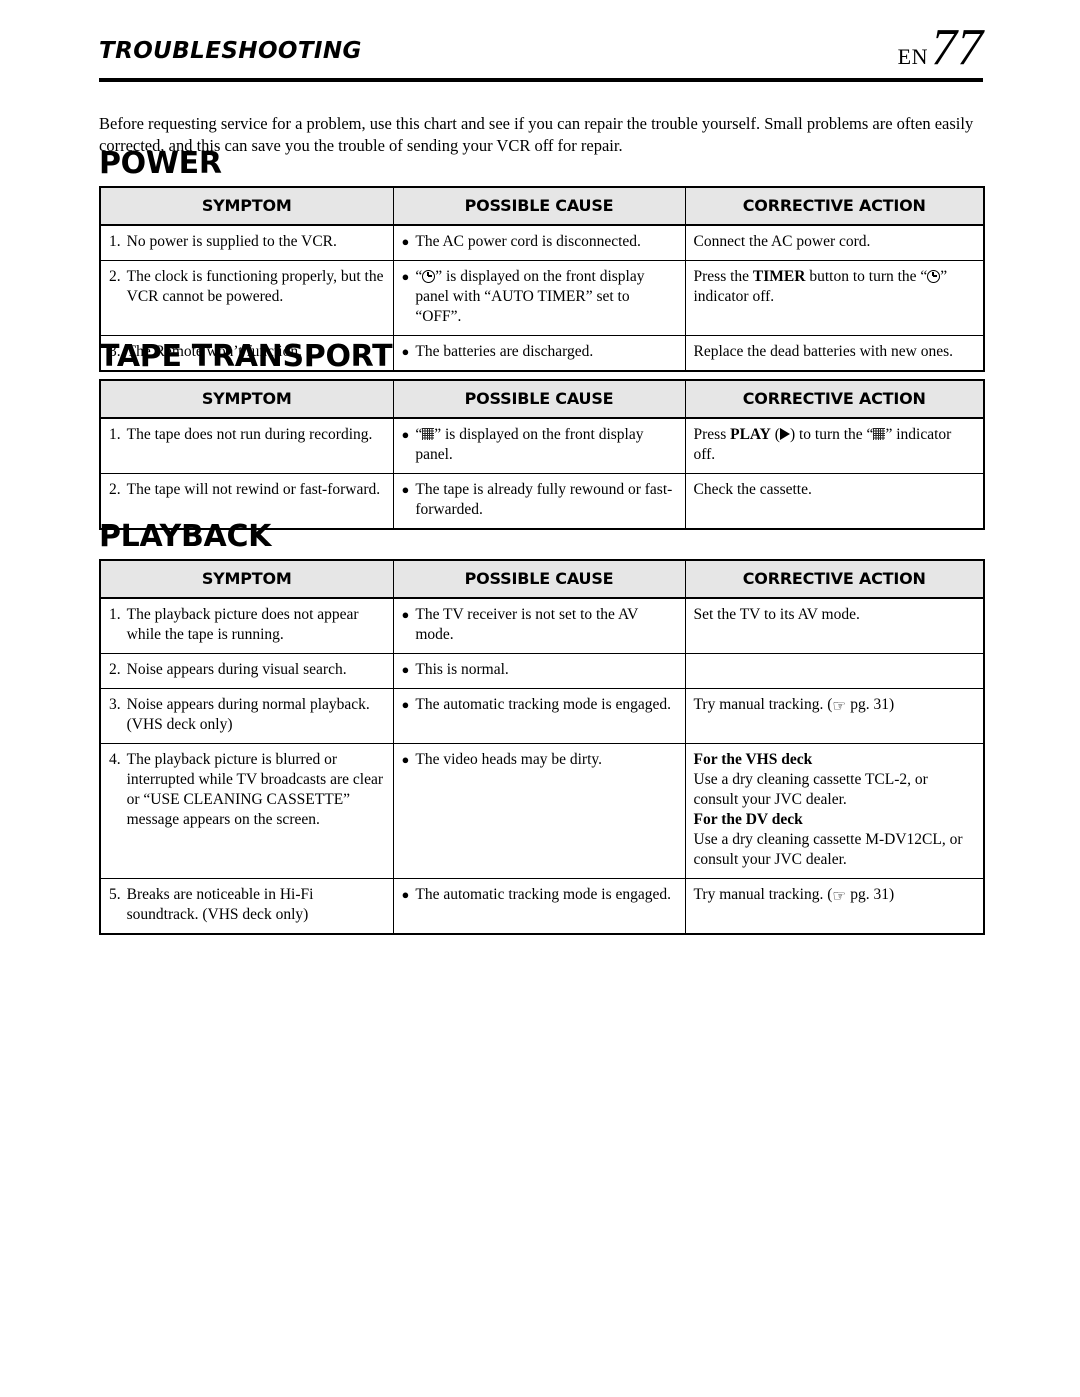 The height and width of the screenshot is (1397, 1080). I want to click on section-title-playback: PLAYBACK, so click(185, 536).